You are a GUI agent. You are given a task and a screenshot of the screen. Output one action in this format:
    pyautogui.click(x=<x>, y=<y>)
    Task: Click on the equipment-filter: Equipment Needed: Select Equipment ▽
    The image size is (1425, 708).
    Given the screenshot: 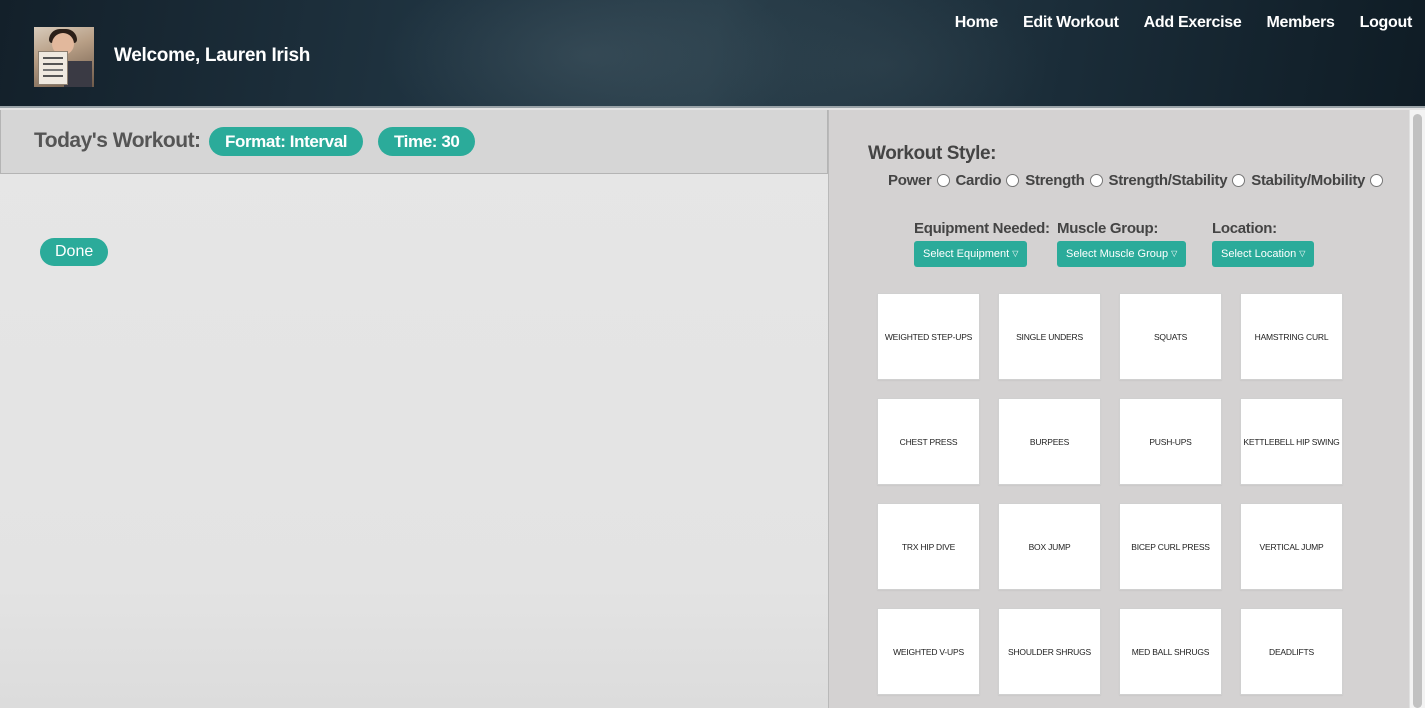 What is the action you would take?
    pyautogui.click(x=982, y=243)
    